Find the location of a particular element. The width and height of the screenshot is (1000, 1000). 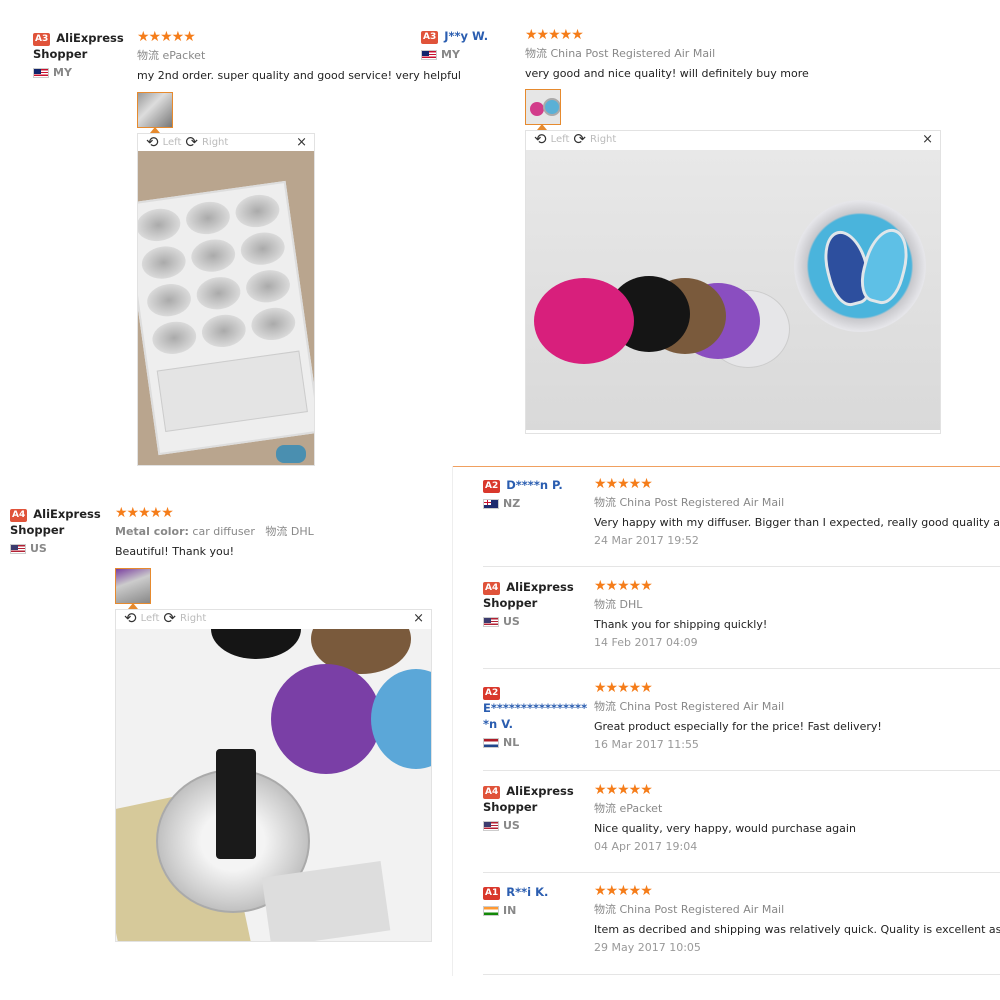

review-date: 16 Mar 2017 11:55 is located at coordinates (646, 744).